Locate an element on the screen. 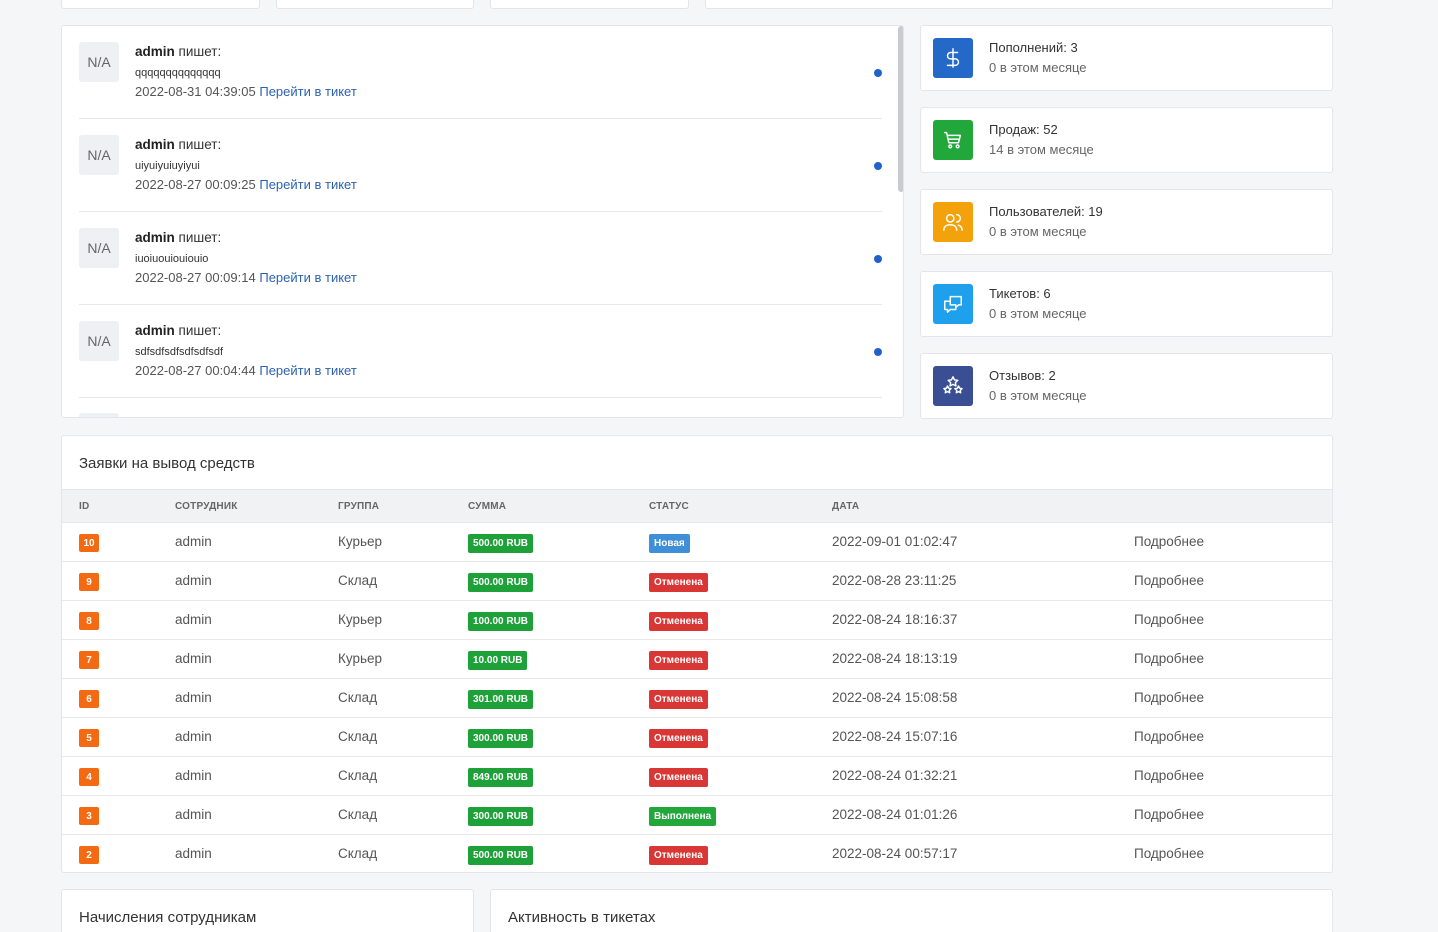 The height and width of the screenshot is (932, 1438). card-title: Активность в тикетах is located at coordinates (582, 917).